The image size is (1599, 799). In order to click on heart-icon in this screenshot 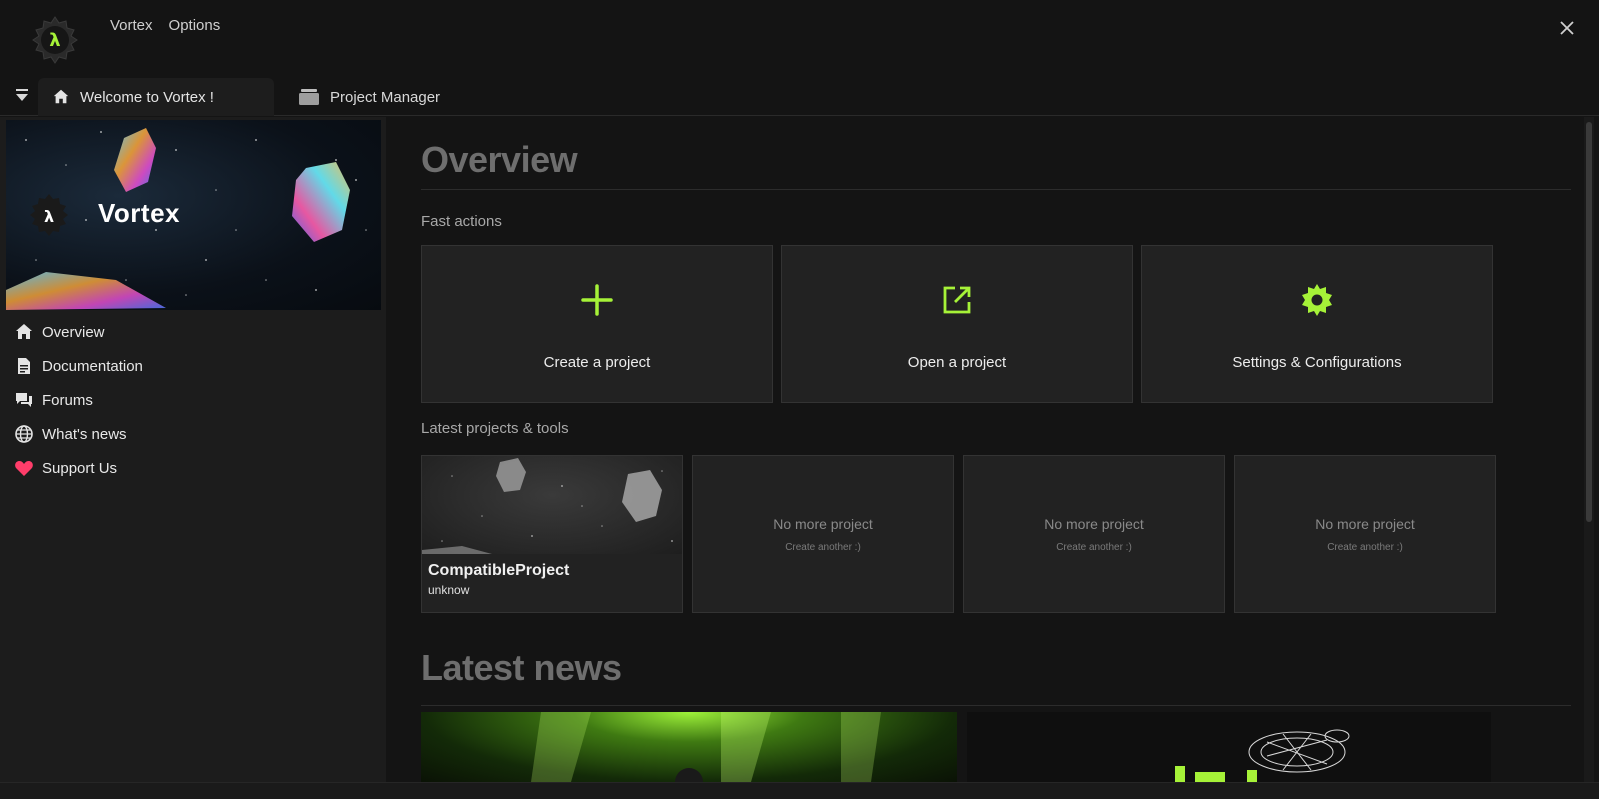, I will do `click(24, 468)`.